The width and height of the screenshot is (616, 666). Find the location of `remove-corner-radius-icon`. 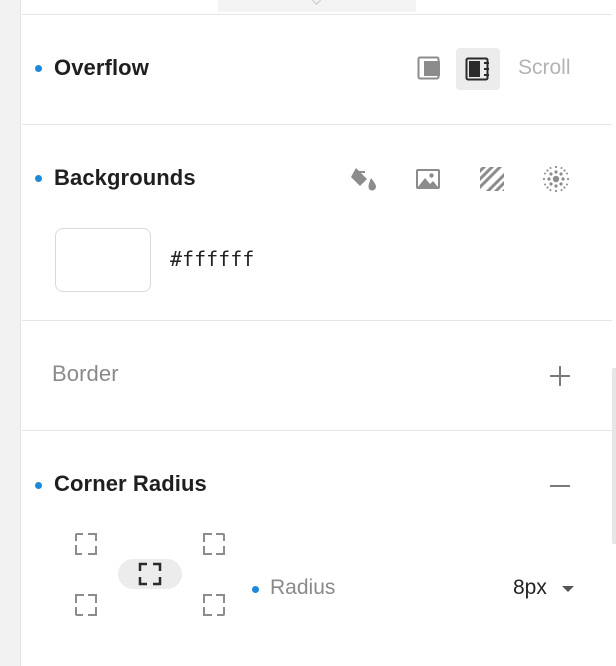

remove-corner-radius-icon is located at coordinates (560, 486).